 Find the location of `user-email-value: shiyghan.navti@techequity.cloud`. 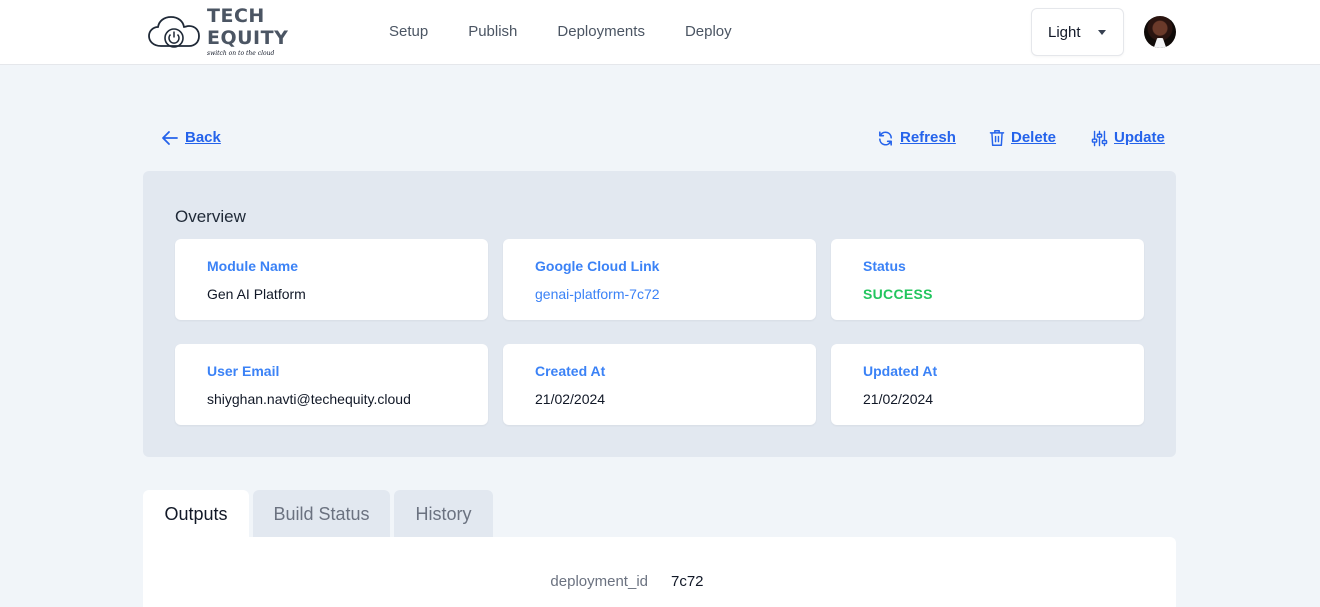

user-email-value: shiyghan.navti@techequity.cloud is located at coordinates (309, 399).